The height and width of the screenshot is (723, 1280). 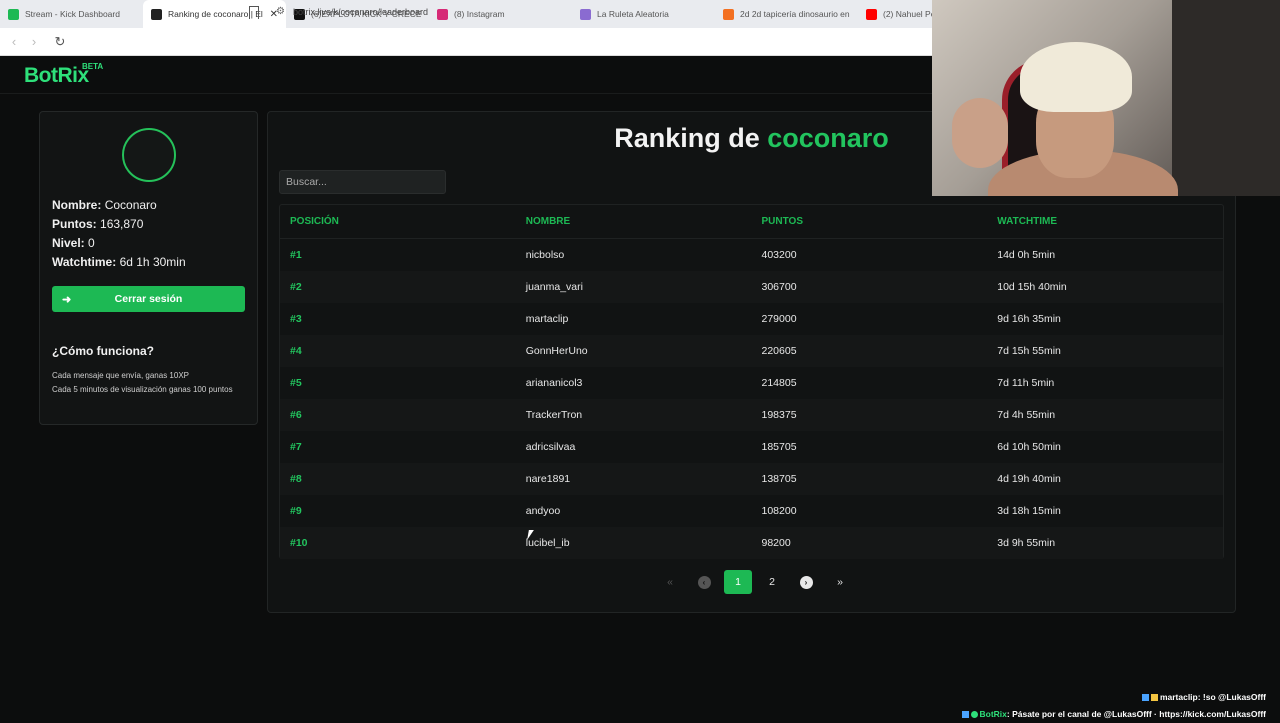 What do you see at coordinates (779, 415) in the screenshot?
I see `row-points: 198375` at bounding box center [779, 415].